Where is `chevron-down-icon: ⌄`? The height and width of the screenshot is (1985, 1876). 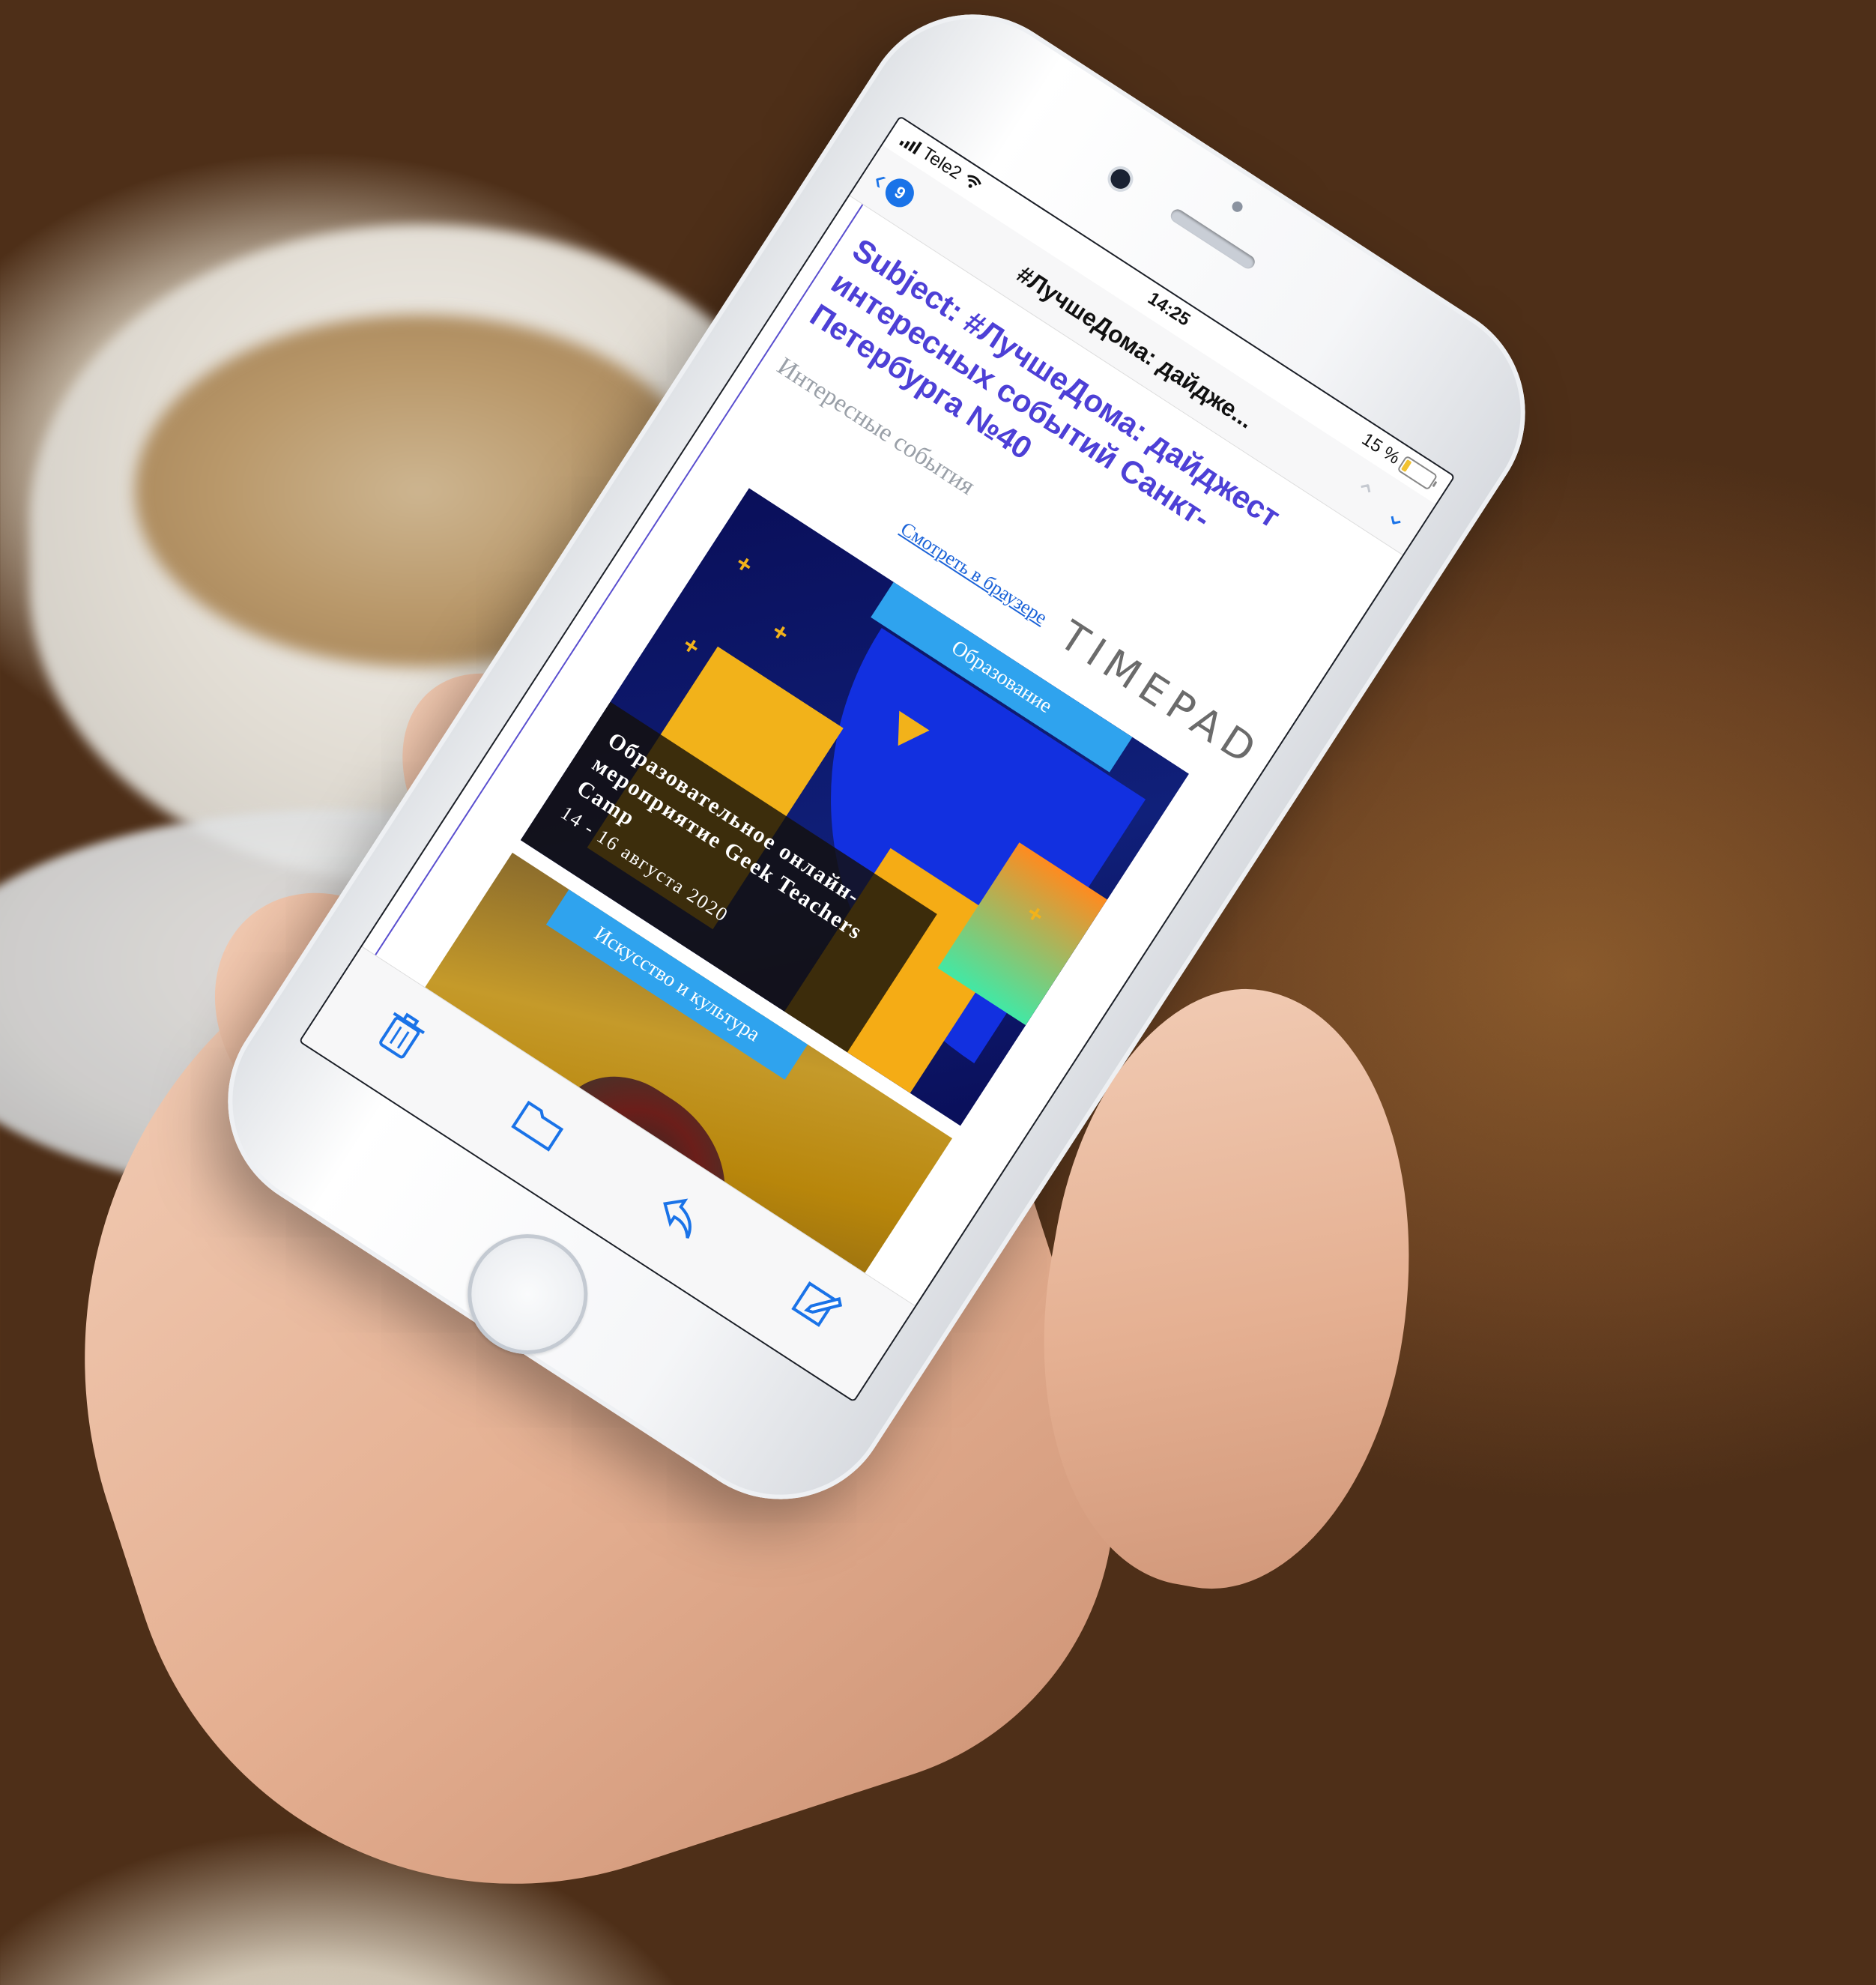
chevron-down-icon: ⌄ is located at coordinates (1398, 516).